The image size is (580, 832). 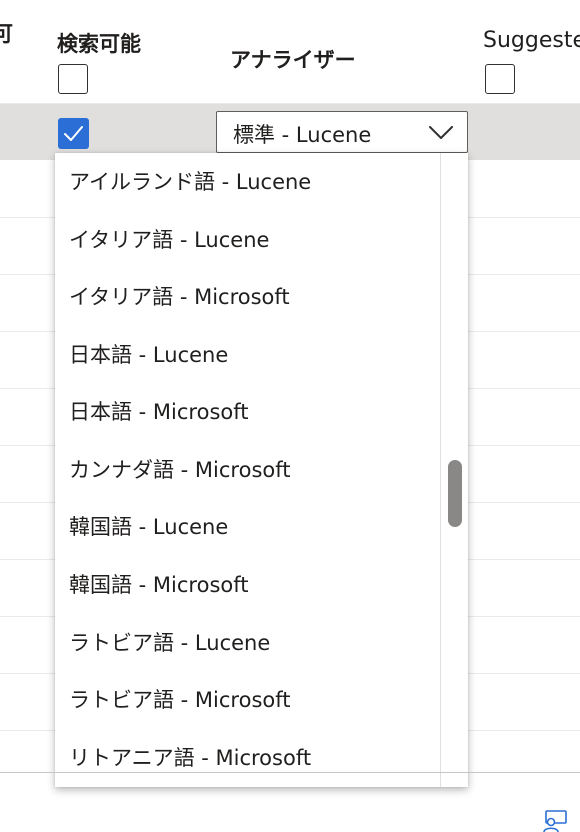 I want to click on feedback-person-icon, so click(x=555, y=821).